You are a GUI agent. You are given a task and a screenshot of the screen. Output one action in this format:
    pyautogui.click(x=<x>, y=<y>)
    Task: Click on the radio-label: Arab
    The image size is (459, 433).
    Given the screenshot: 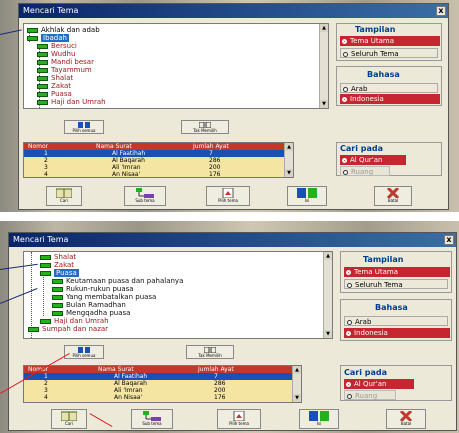 What is the action you would take?
    pyautogui.click(x=363, y=322)
    